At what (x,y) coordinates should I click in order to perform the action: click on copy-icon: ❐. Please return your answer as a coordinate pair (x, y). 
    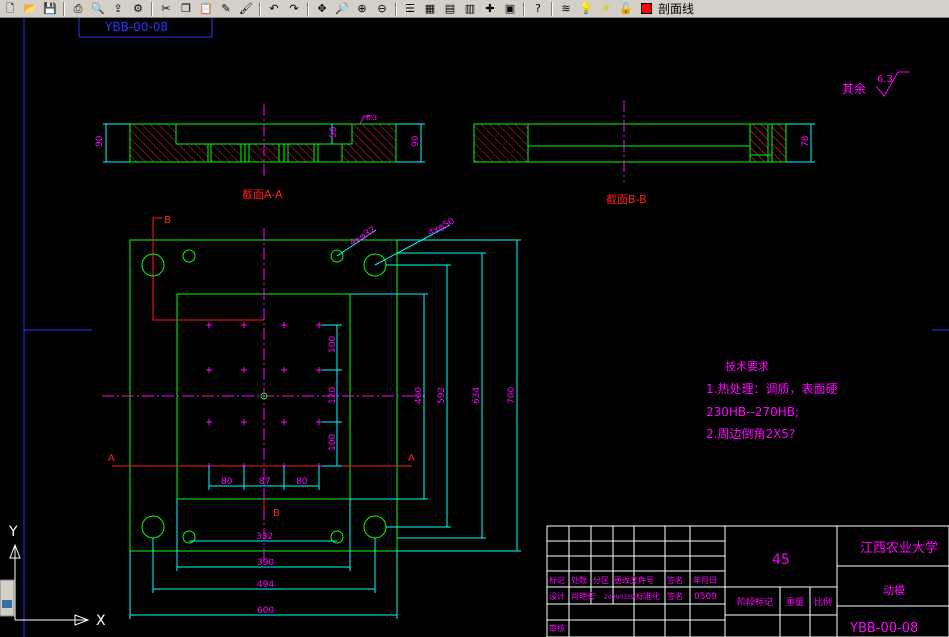
    Looking at the image, I should click on (186, 9).